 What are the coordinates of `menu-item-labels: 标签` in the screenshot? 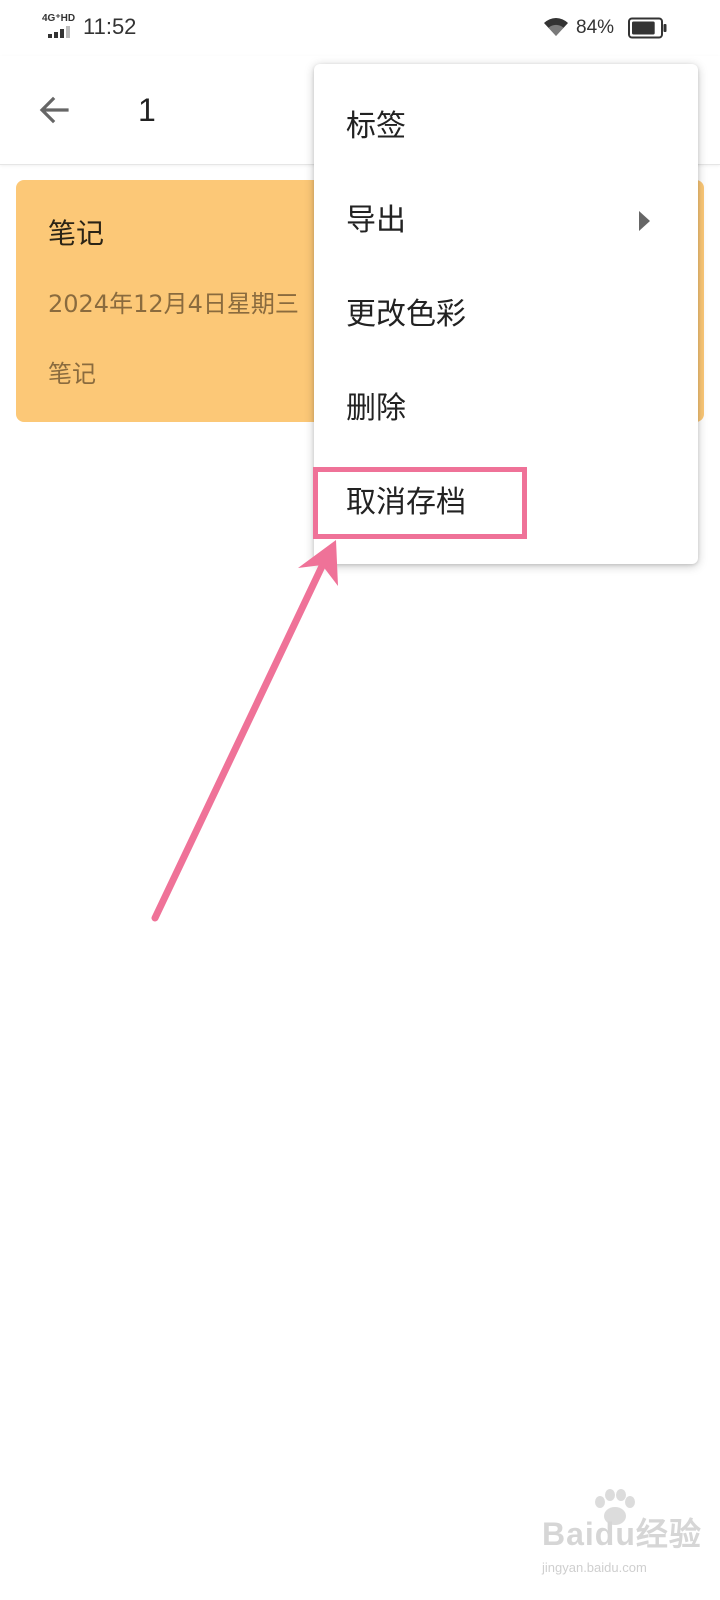 It's located at (506, 127).